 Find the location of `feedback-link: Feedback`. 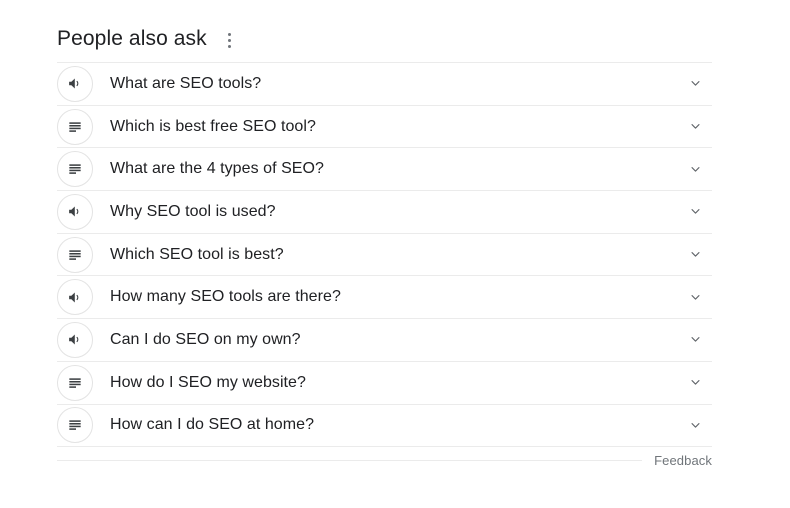

feedback-link: Feedback is located at coordinates (677, 461).